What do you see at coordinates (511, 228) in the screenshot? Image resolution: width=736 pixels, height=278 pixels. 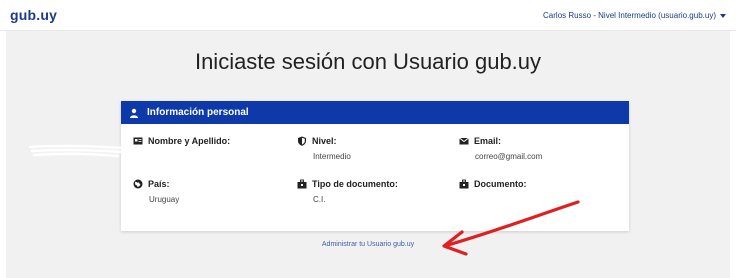 I see `annotation-arrow` at bounding box center [511, 228].